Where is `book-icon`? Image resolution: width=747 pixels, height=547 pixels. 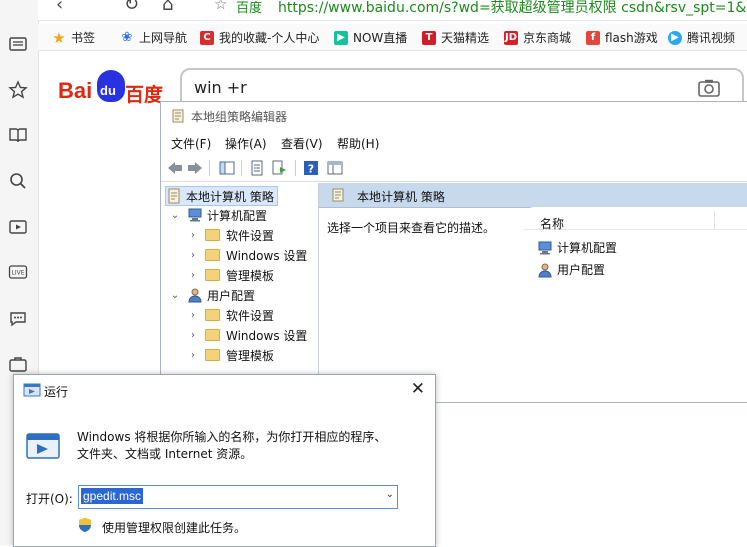
book-icon is located at coordinates (18, 135).